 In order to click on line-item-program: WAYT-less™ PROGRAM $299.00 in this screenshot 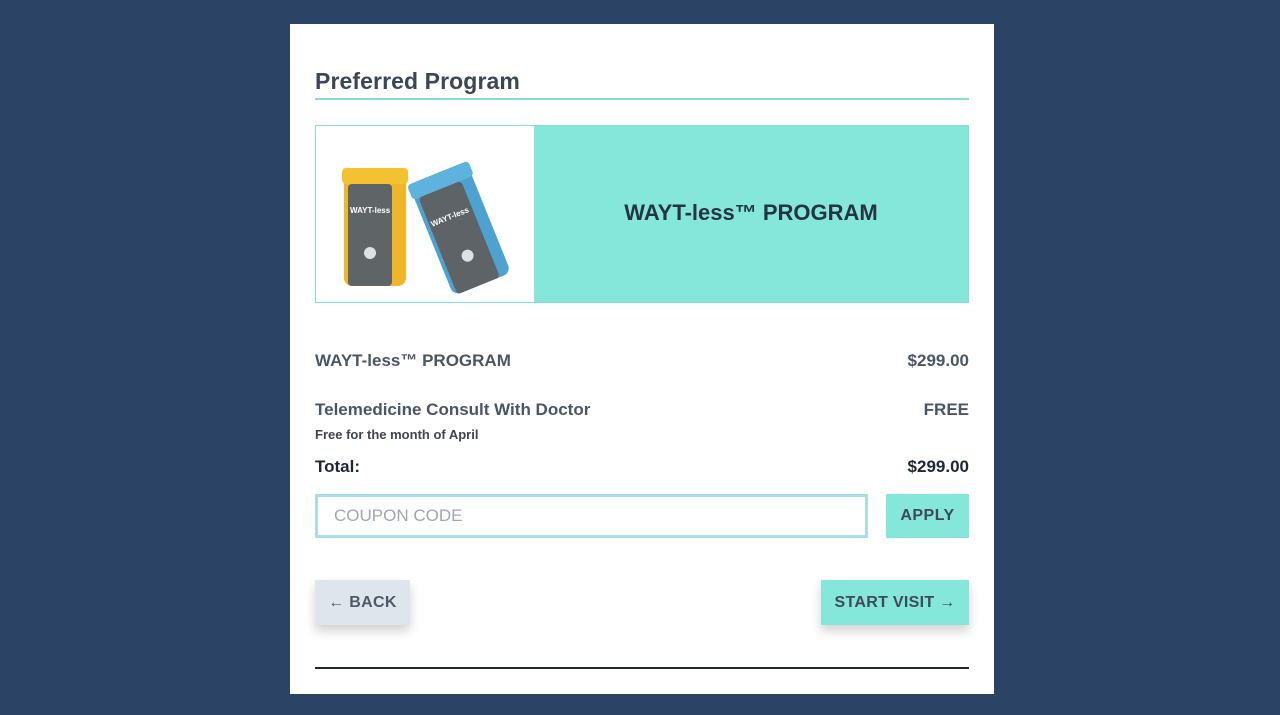, I will do `click(642, 361)`.